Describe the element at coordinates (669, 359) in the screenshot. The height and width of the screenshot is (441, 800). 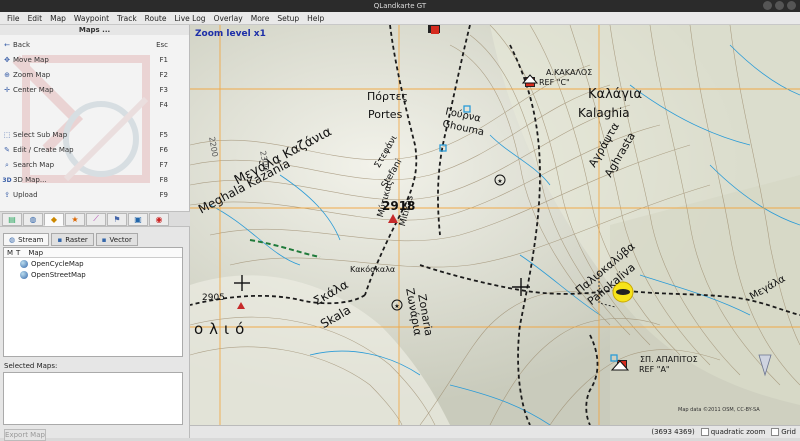
I see `refuge-a-label: ΣΠ. ΑΠΑΠΙΤΟΣ` at that location.